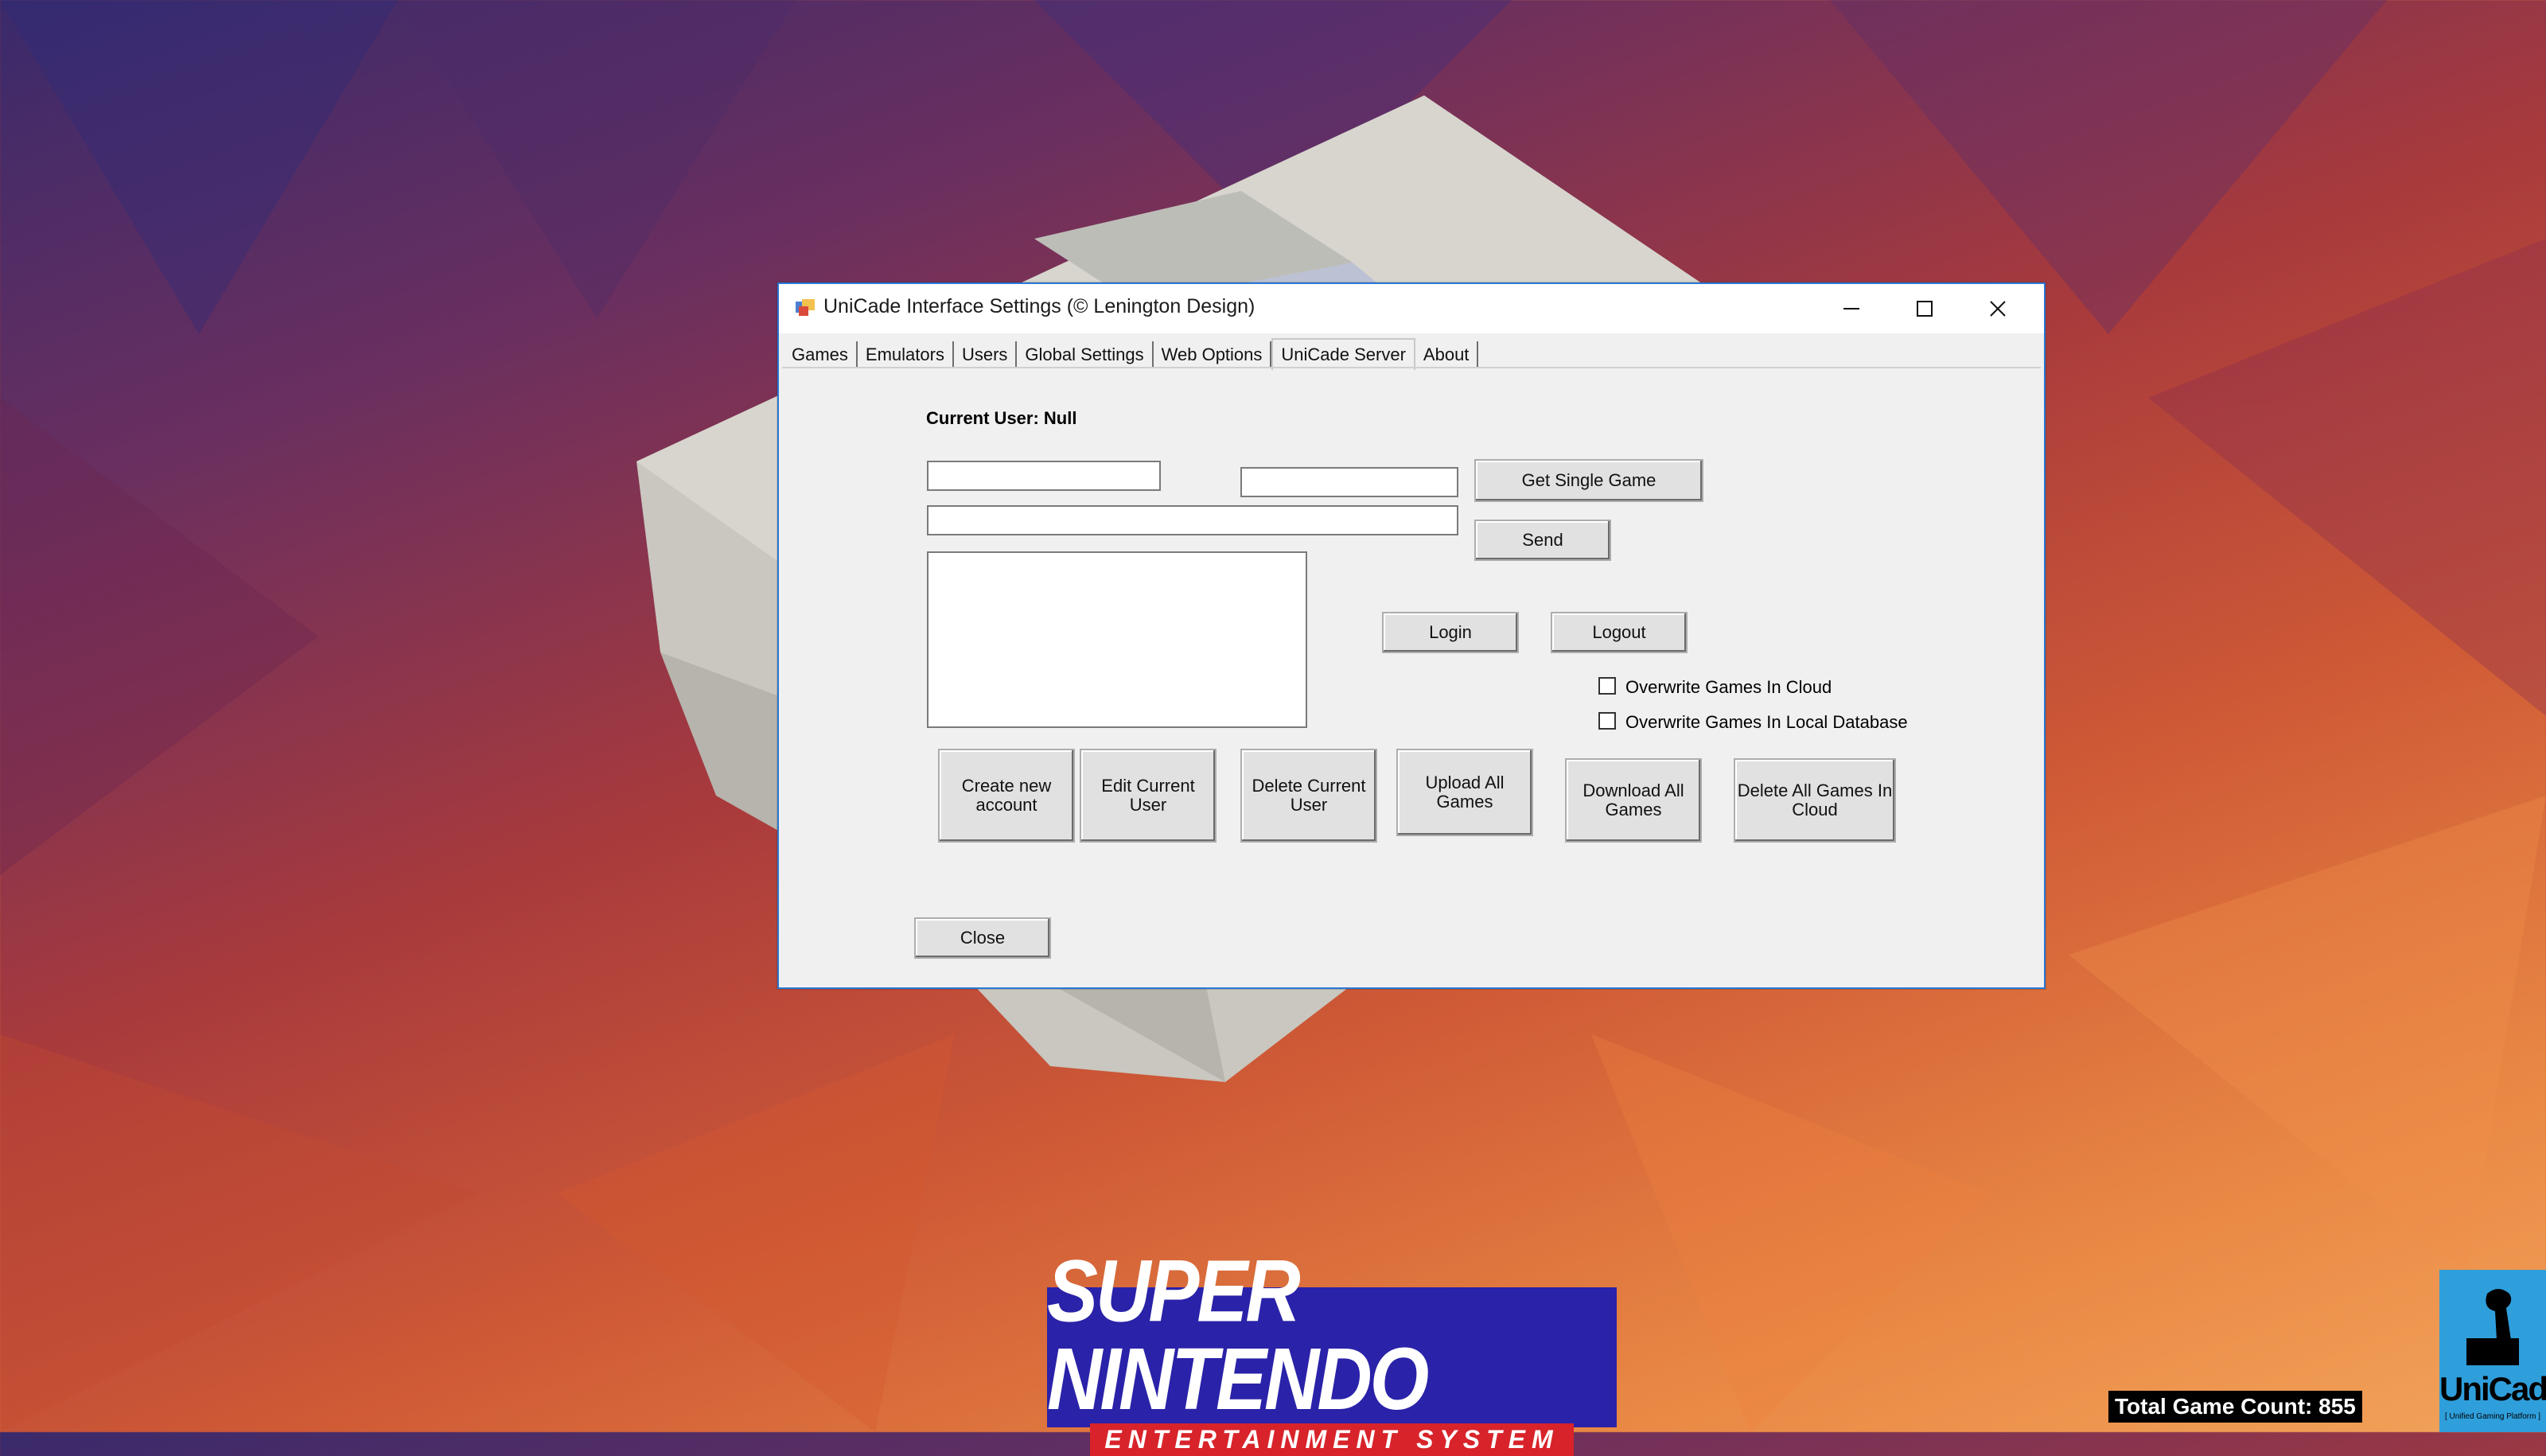  What do you see at coordinates (1450, 632) in the screenshot?
I see `login-button: Login` at bounding box center [1450, 632].